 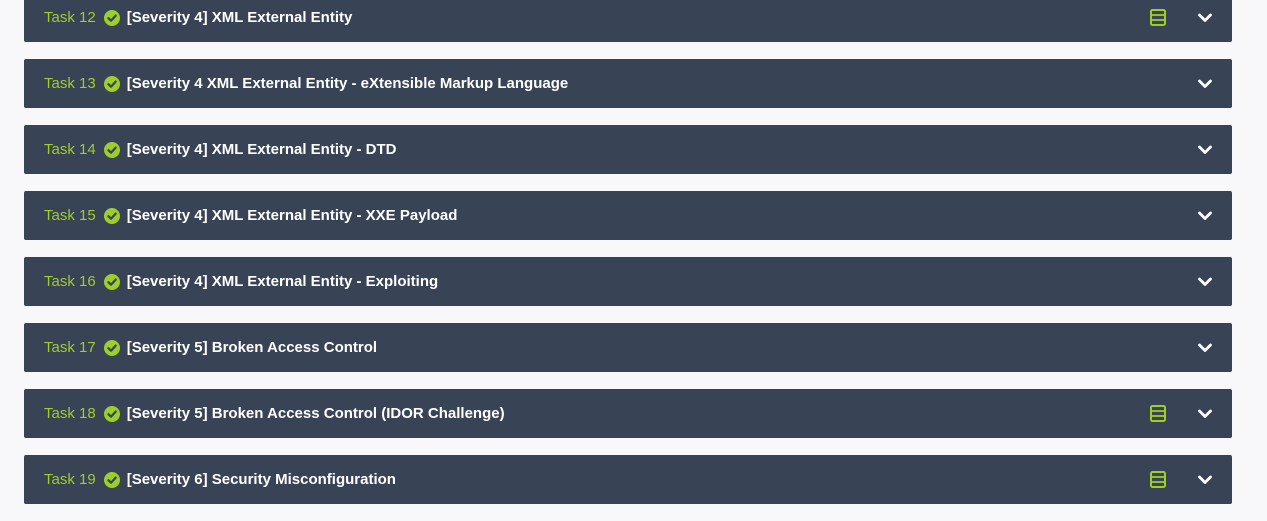 What do you see at coordinates (70, 347) in the screenshot?
I see `task-number: Task 17` at bounding box center [70, 347].